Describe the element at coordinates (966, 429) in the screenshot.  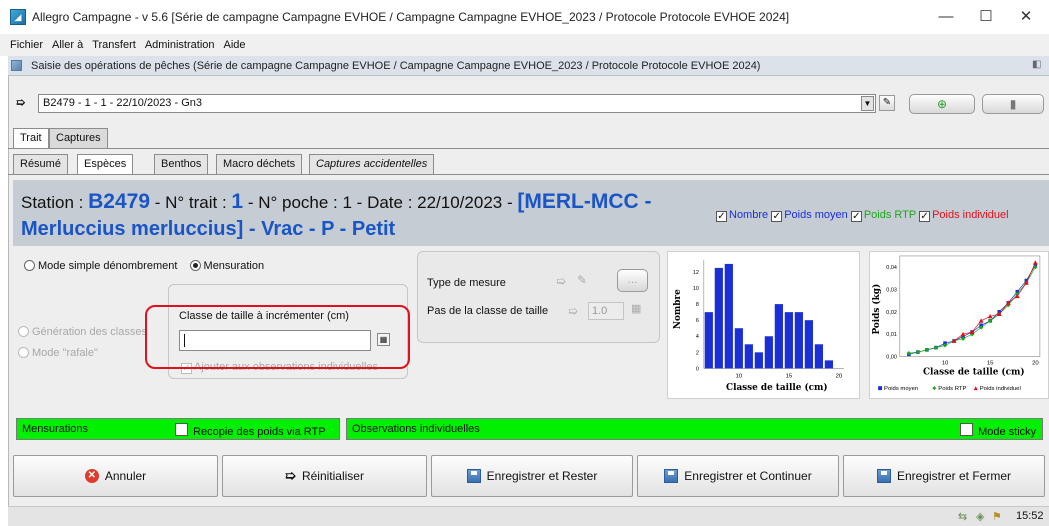
I see `sticky-checkbox` at that location.